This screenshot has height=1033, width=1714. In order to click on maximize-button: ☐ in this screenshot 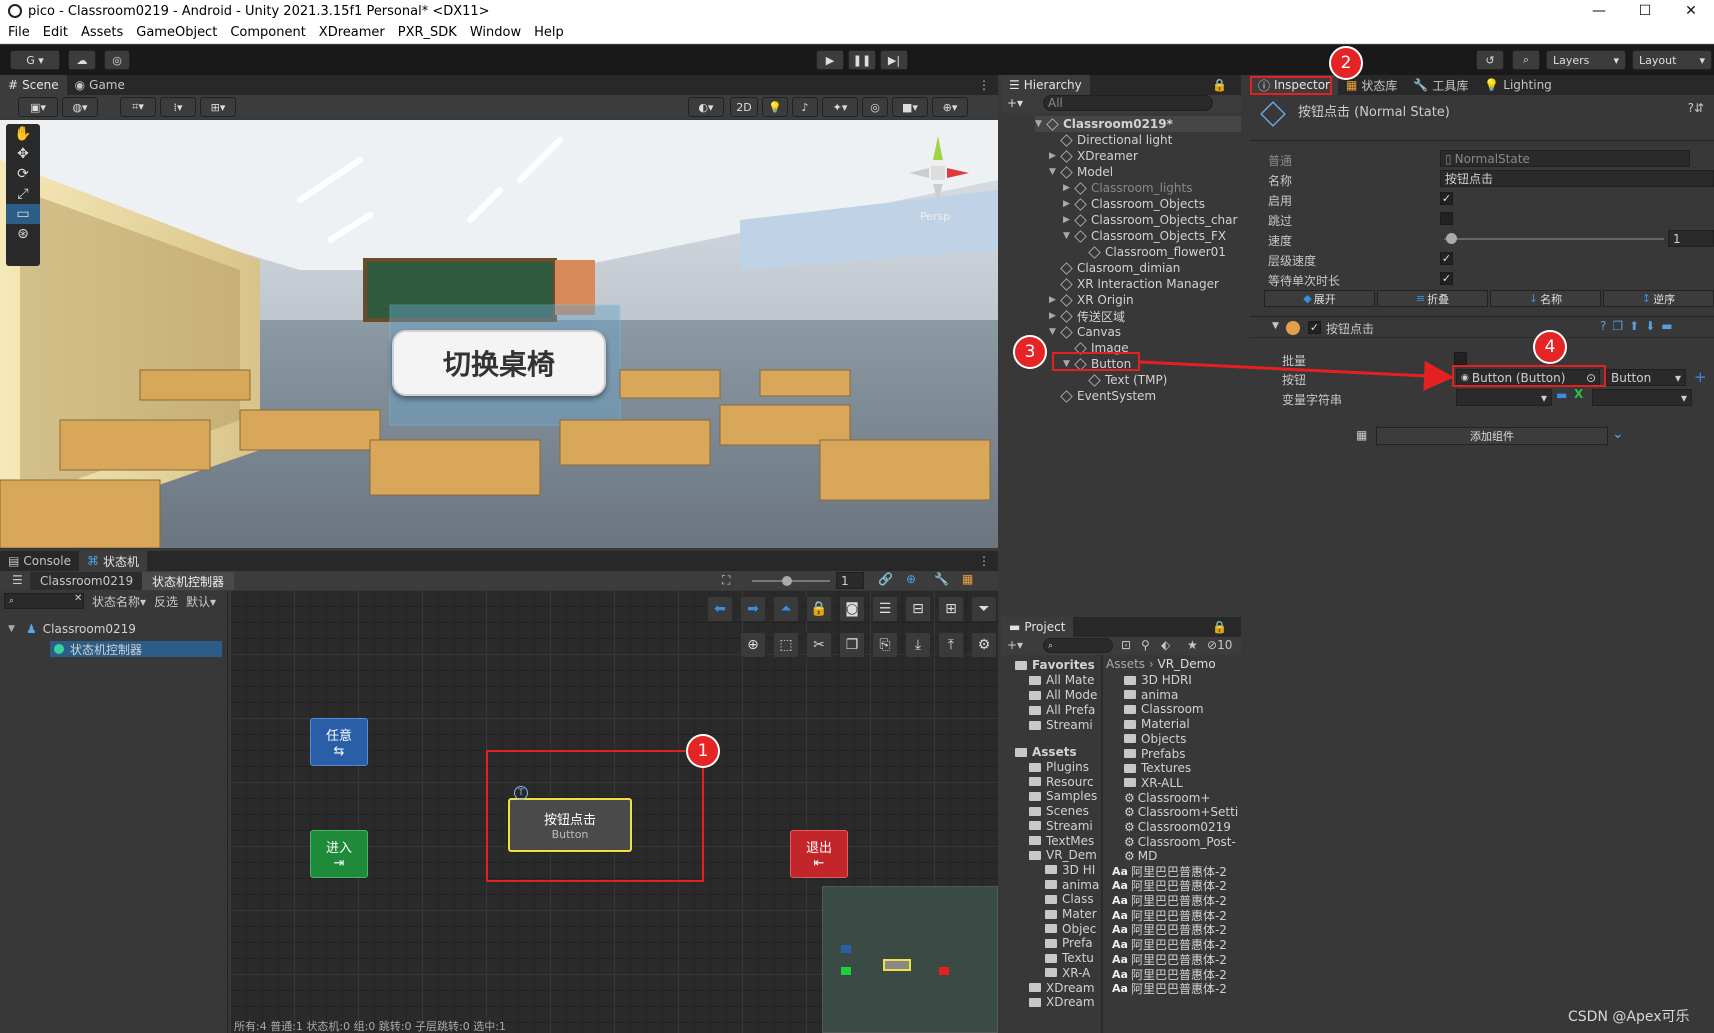, I will do `click(1645, 11)`.